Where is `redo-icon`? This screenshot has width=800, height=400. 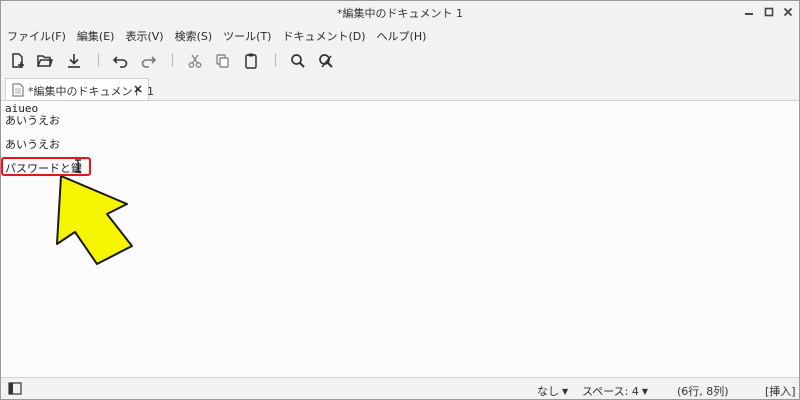 redo-icon is located at coordinates (149, 62).